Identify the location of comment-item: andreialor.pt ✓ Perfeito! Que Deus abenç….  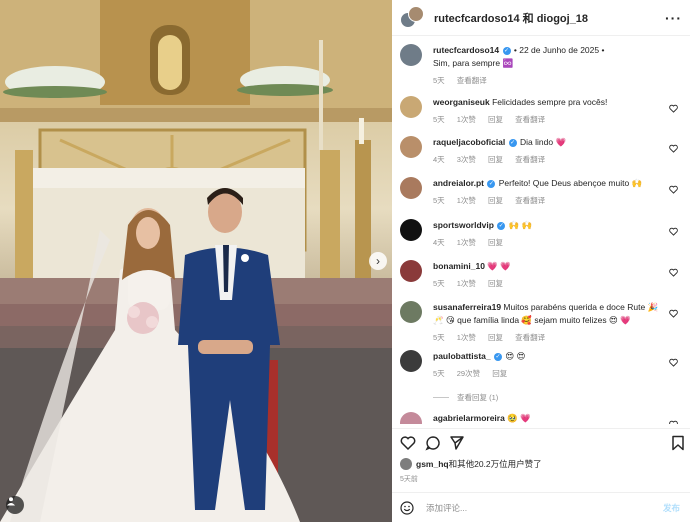
(541, 192).